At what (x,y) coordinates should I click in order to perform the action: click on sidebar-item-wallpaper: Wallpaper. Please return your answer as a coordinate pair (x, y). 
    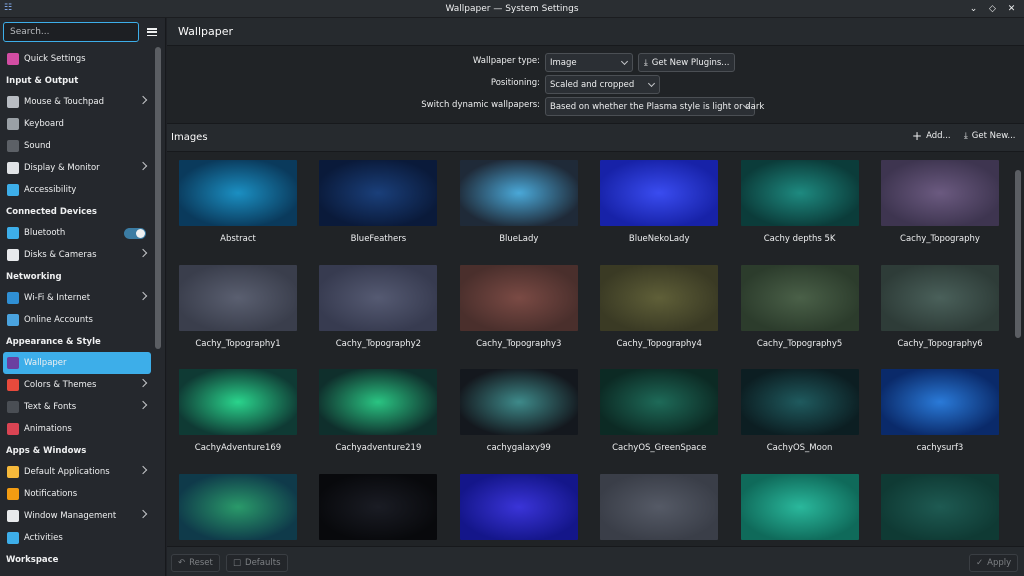
    Looking at the image, I should click on (77, 363).